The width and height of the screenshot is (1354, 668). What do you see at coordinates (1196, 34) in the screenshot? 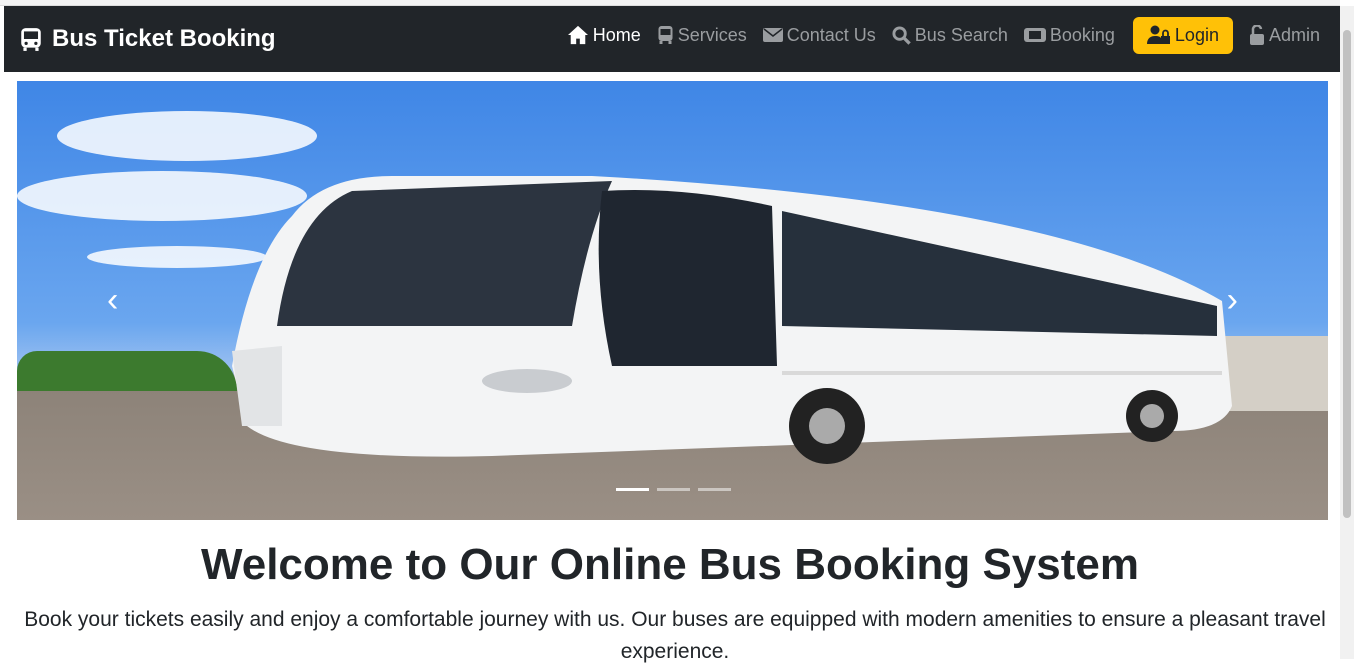
I see `login-label: Login` at bounding box center [1196, 34].